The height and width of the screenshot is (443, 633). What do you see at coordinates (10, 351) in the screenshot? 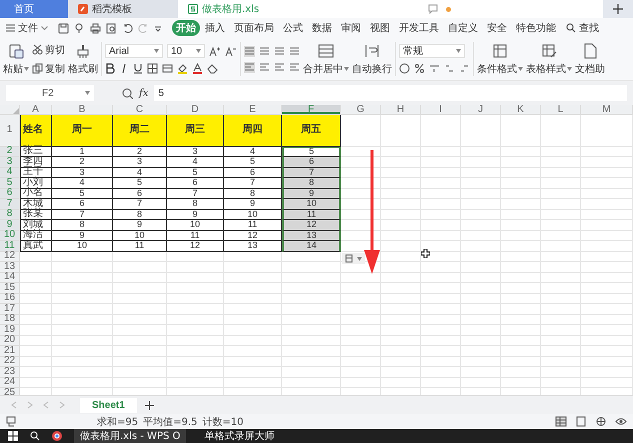
I see `row-header: 21` at bounding box center [10, 351].